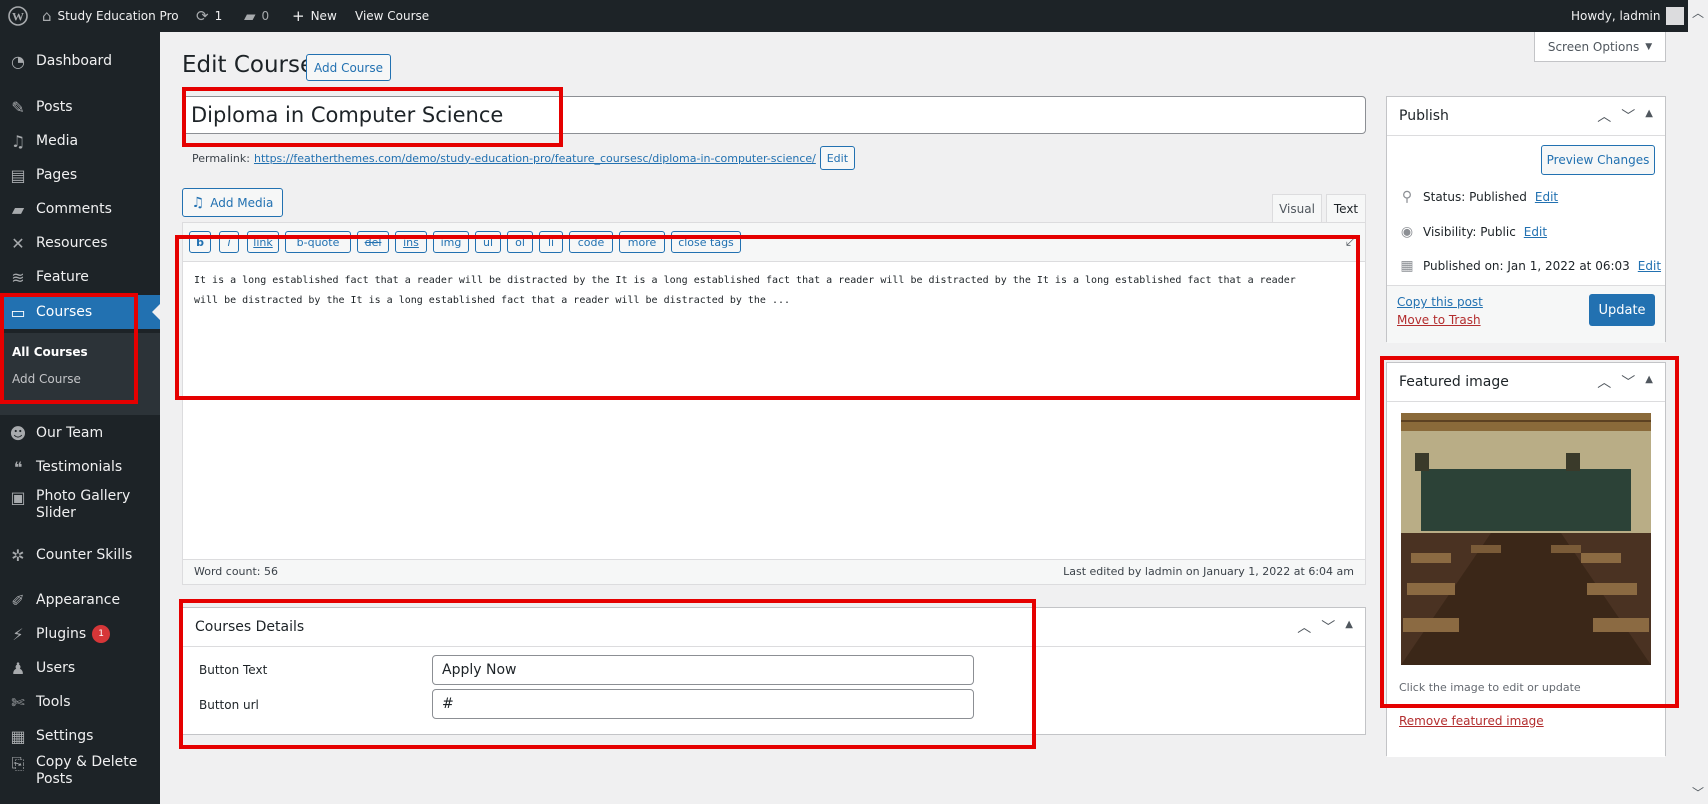 This screenshot has height=804, width=1708. Describe the element at coordinates (80, 243) in the screenshot. I see `sidebar-item-resources: ✕ Resources` at that location.